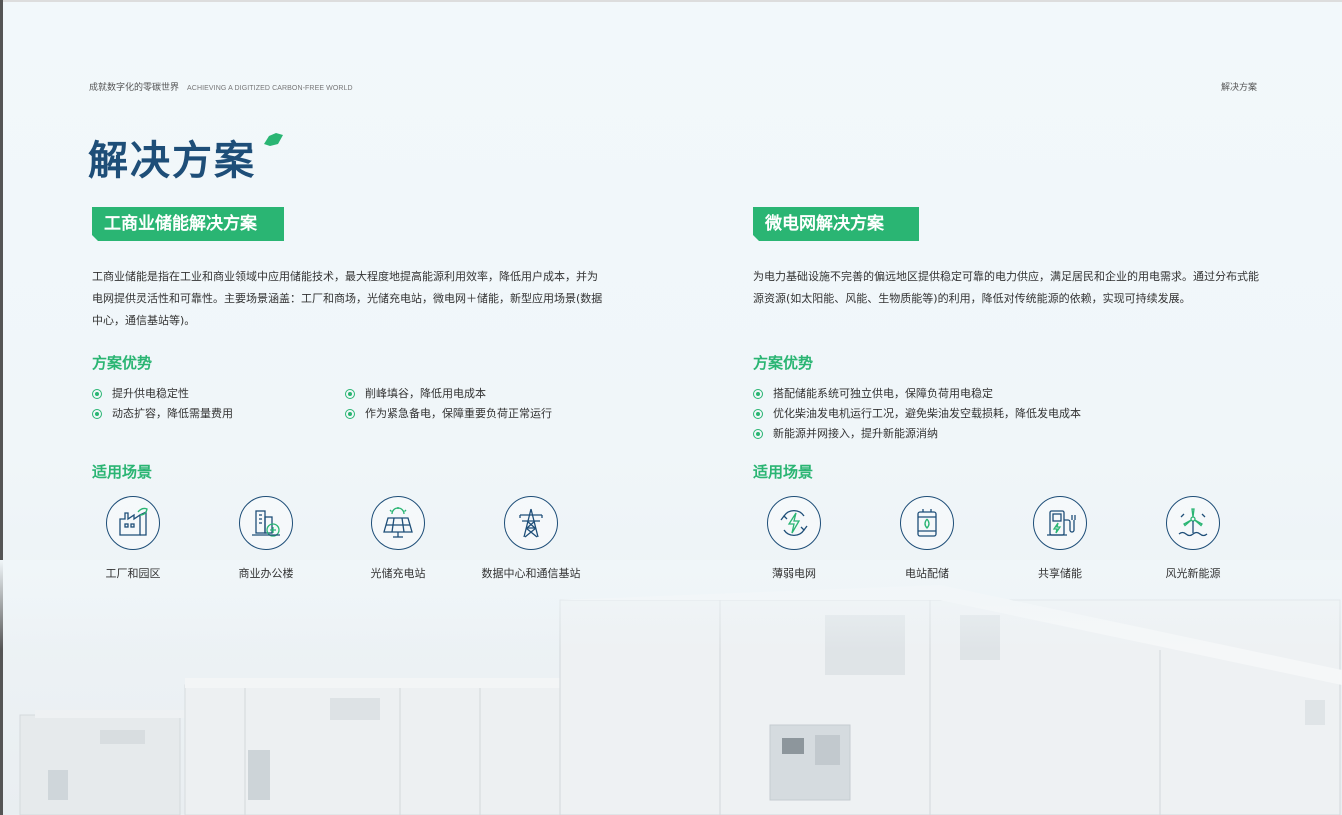 Image resolution: width=1342 pixels, height=815 pixels. What do you see at coordinates (845, 434) in the screenshot?
I see `advantage-item: 新能源并网接入，提升新能源消纳` at bounding box center [845, 434].